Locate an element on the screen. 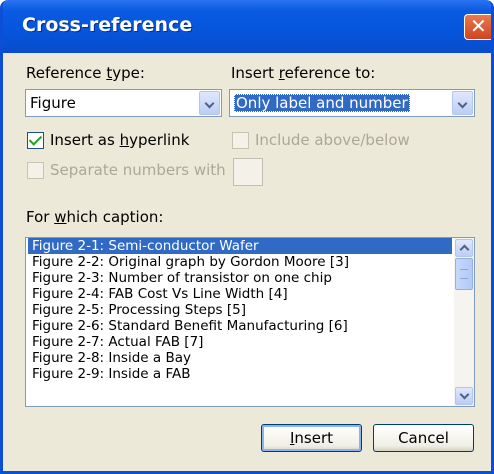 The width and height of the screenshot is (494, 474). separate-numbers-checkbox is located at coordinates (35, 170).